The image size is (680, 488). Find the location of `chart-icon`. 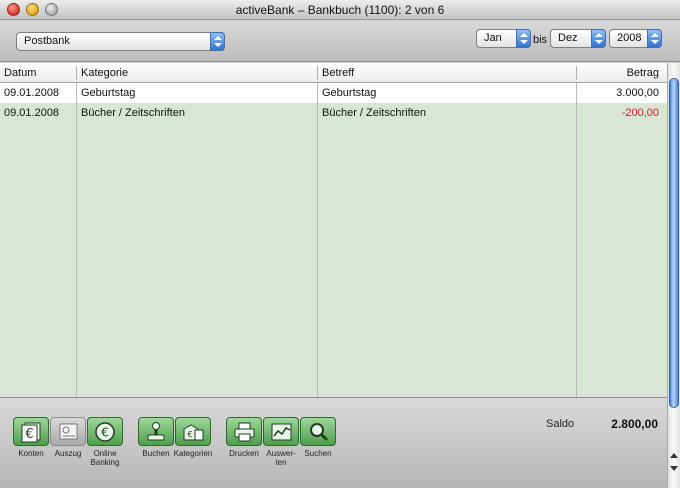

chart-icon is located at coordinates (281, 432).